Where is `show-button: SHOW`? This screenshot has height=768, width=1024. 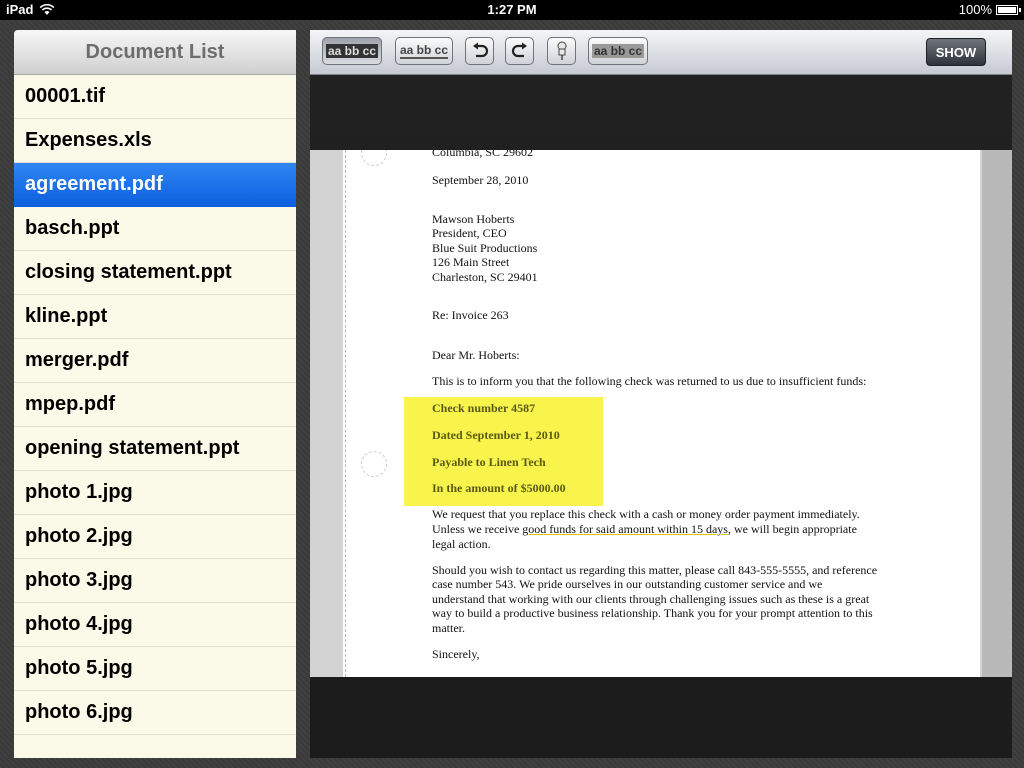
show-button: SHOW is located at coordinates (956, 52).